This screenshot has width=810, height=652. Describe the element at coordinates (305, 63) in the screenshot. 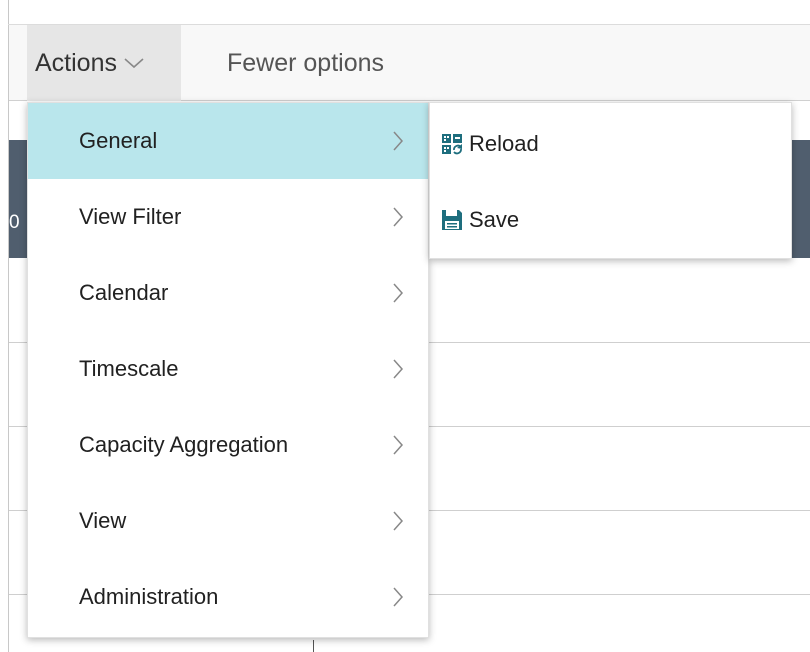

I see `fewer-options-button: Fewer options` at that location.